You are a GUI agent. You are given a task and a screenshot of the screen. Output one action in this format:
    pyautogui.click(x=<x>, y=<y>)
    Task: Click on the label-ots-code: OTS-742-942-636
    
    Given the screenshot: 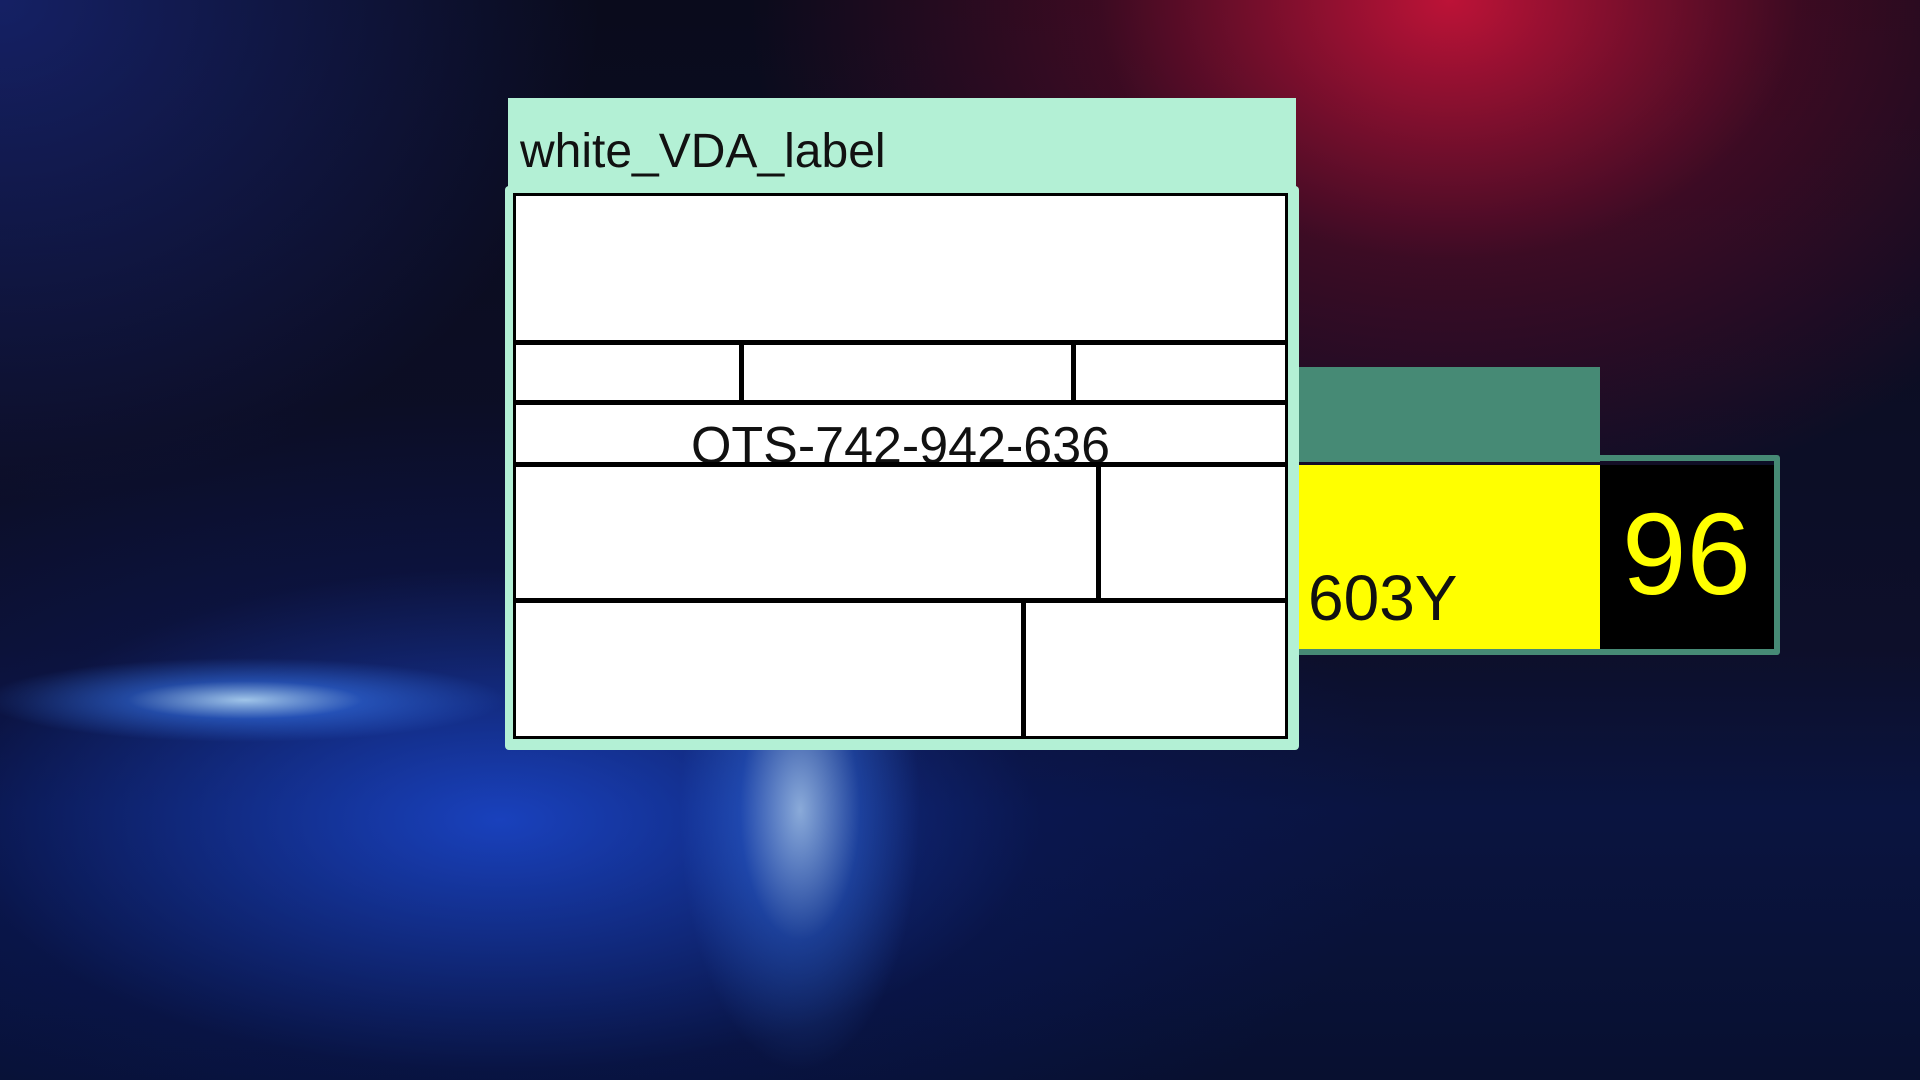 What is the action you would take?
    pyautogui.click(x=900, y=446)
    